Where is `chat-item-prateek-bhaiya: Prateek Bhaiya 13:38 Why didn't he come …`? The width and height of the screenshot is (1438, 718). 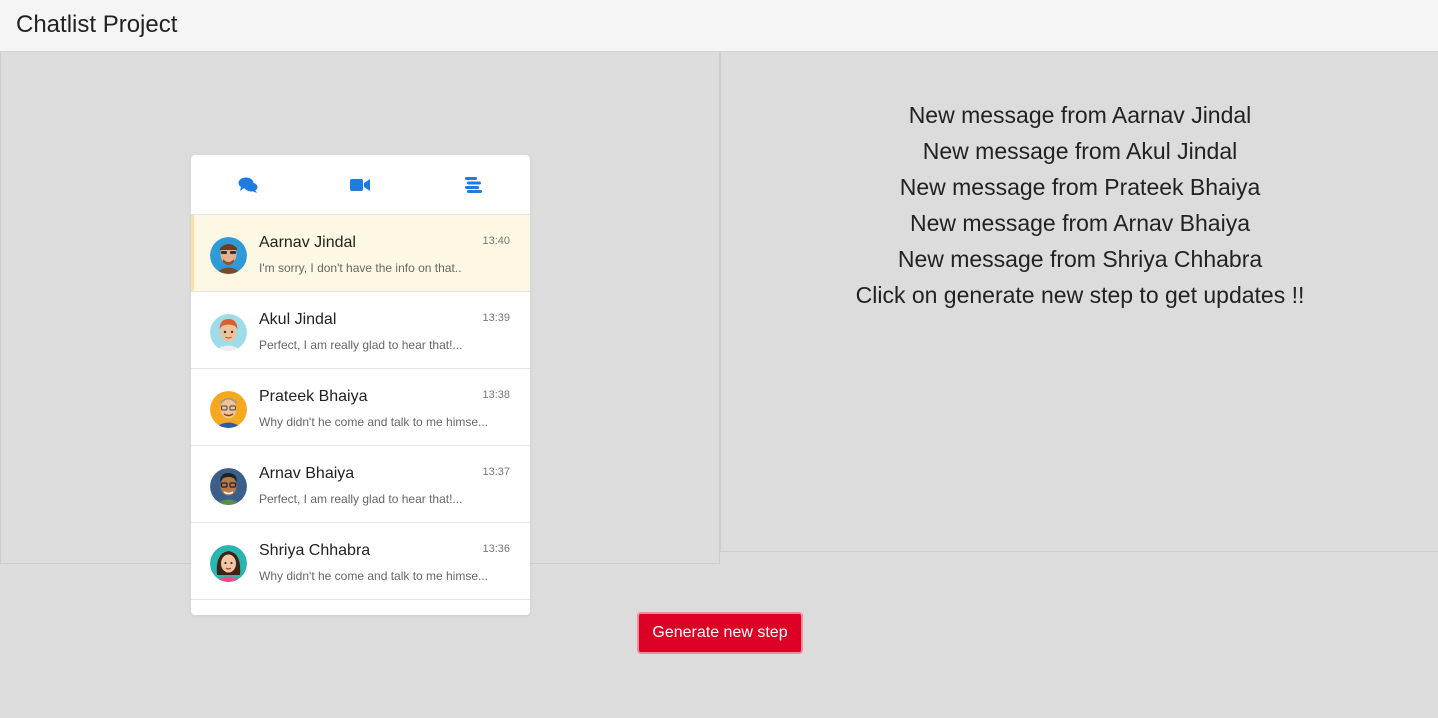
chat-item-prateek-bhaiya: Prateek Bhaiya 13:38 Why didn't he come … is located at coordinates (360, 407).